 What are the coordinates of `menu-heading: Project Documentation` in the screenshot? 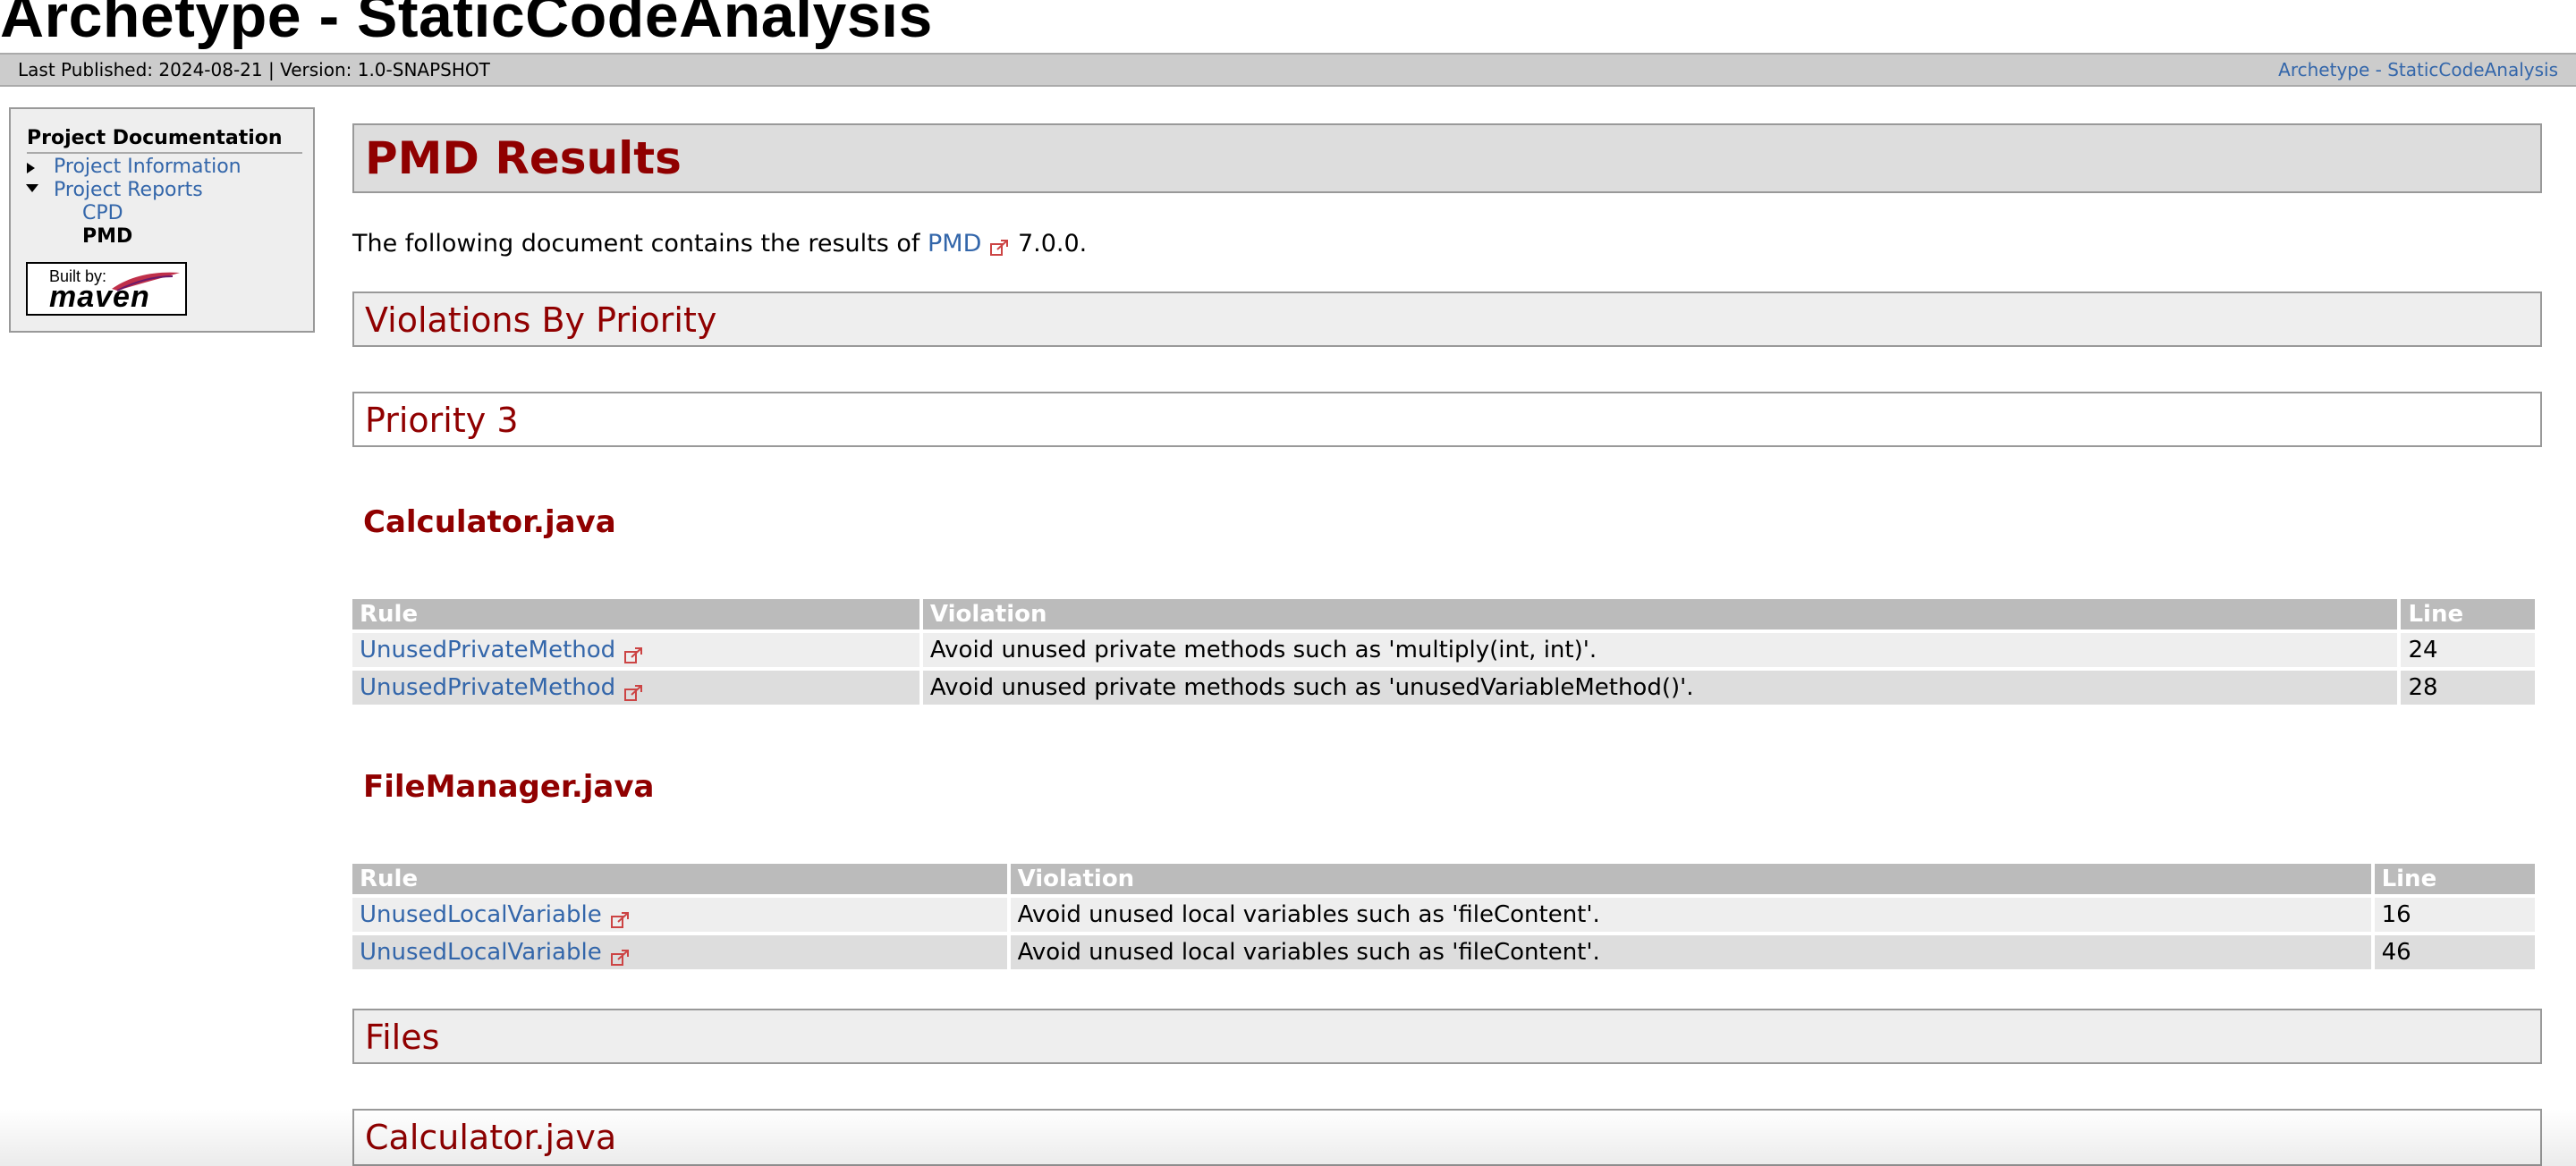 It's located at (164, 139).